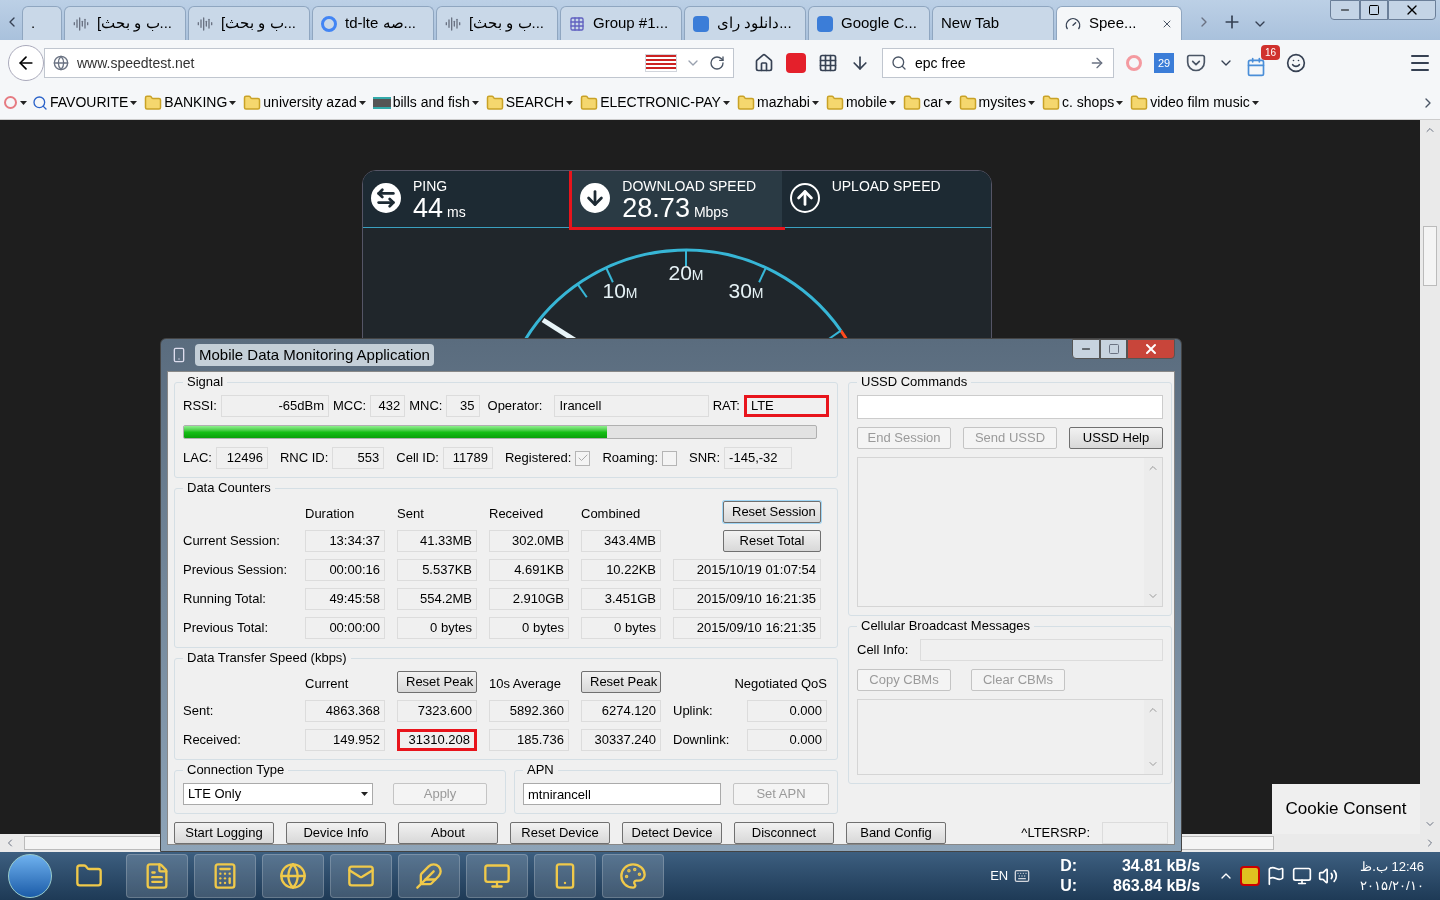  Describe the element at coordinates (1250, 876) in the screenshot. I see `app-tray-icon` at that location.